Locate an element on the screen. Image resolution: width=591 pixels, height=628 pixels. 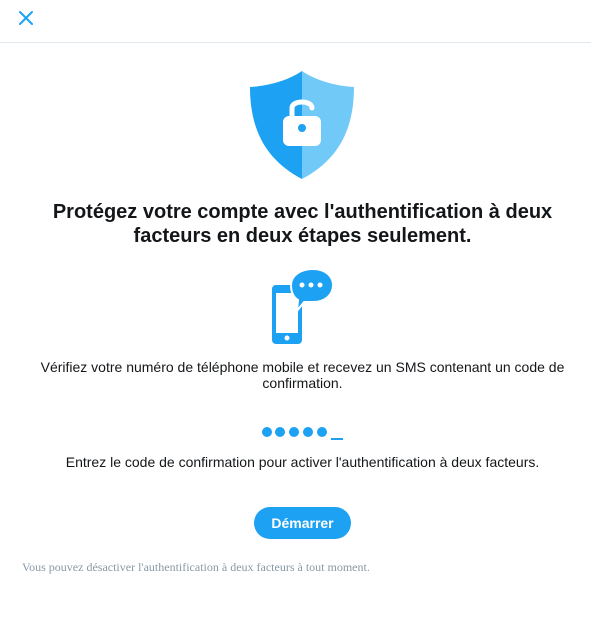
phone-message-icon is located at coordinates (303, 306).